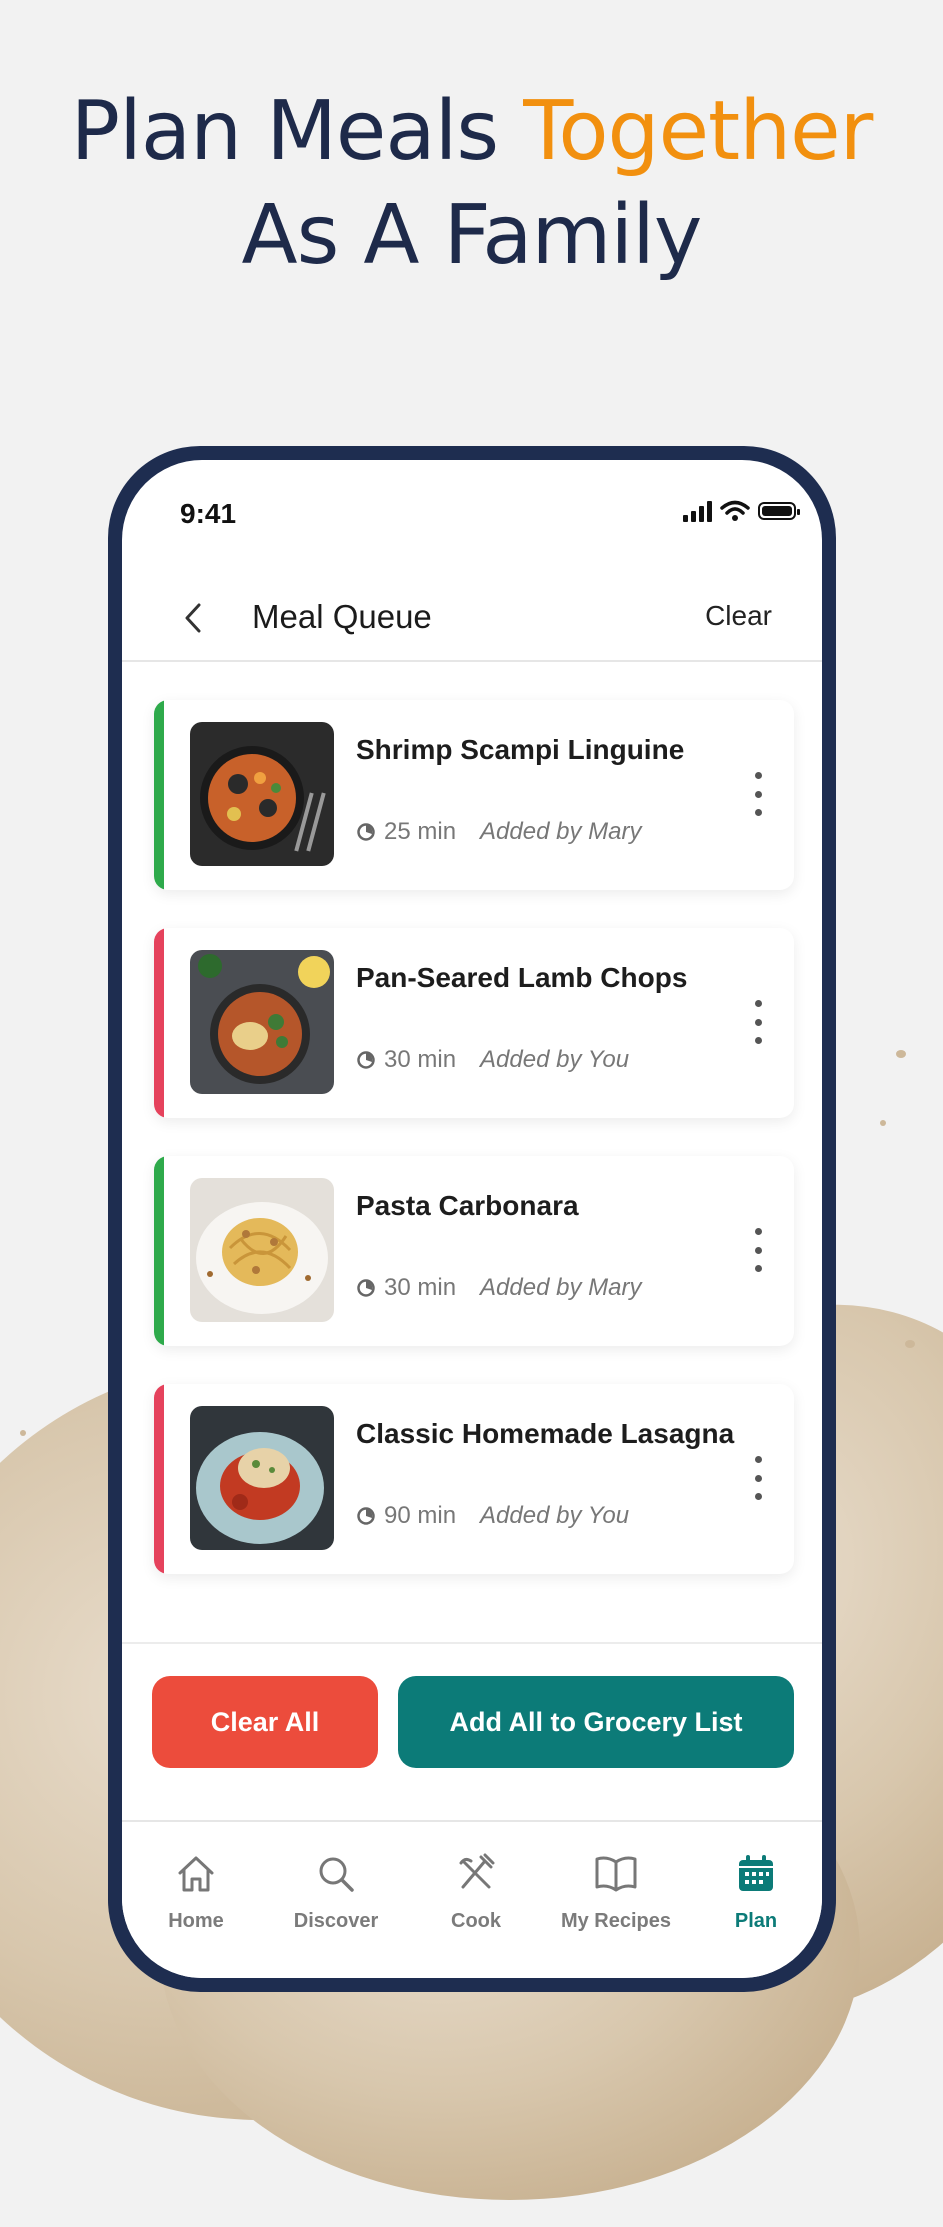 The width and height of the screenshot is (943, 2227). I want to click on meal-meta: 30 min Added by You, so click(492, 1060).